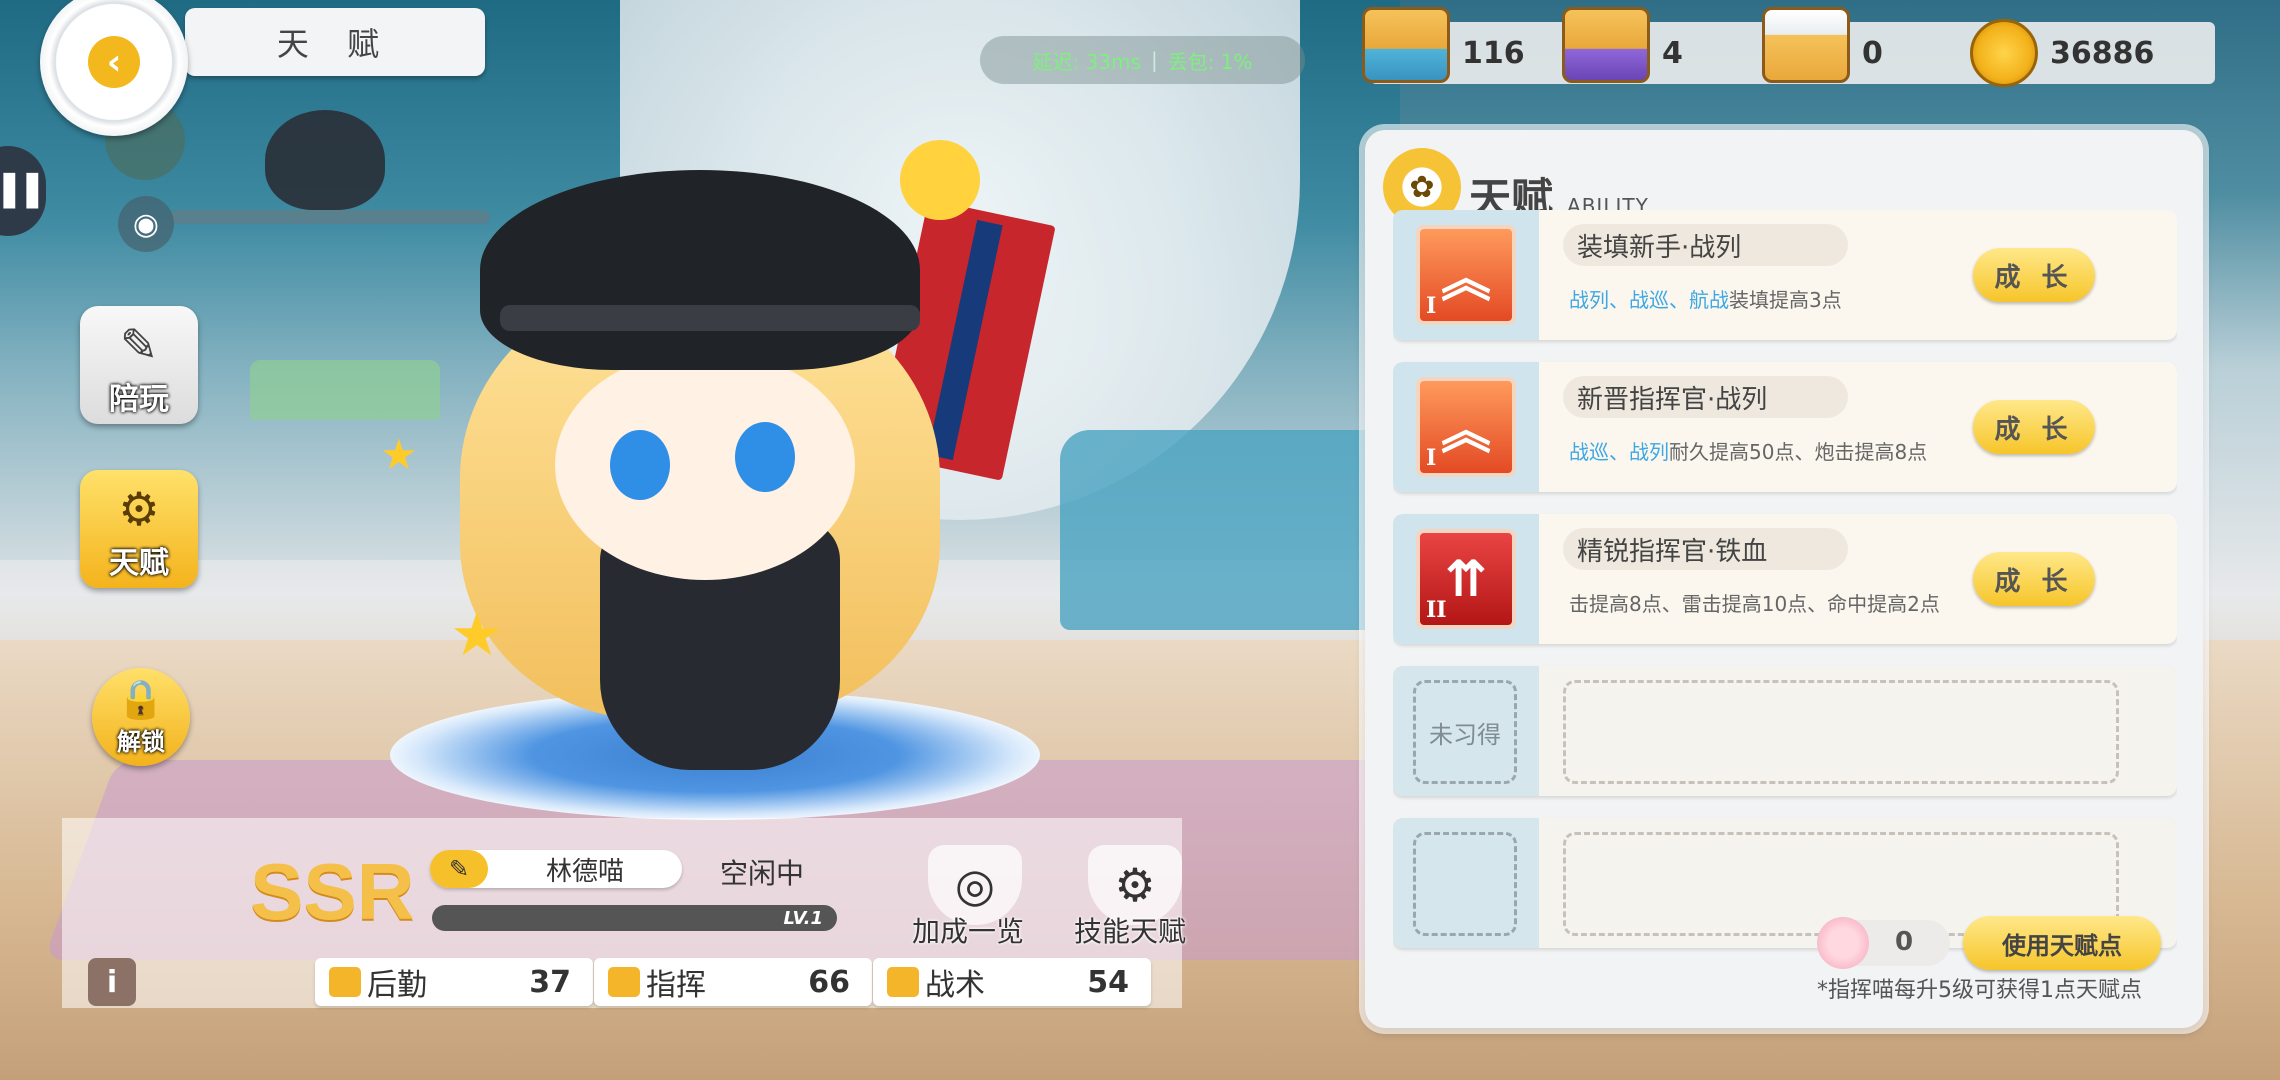 The height and width of the screenshot is (1080, 2280). I want to click on unlearned-label: 未习得, so click(1465, 732).